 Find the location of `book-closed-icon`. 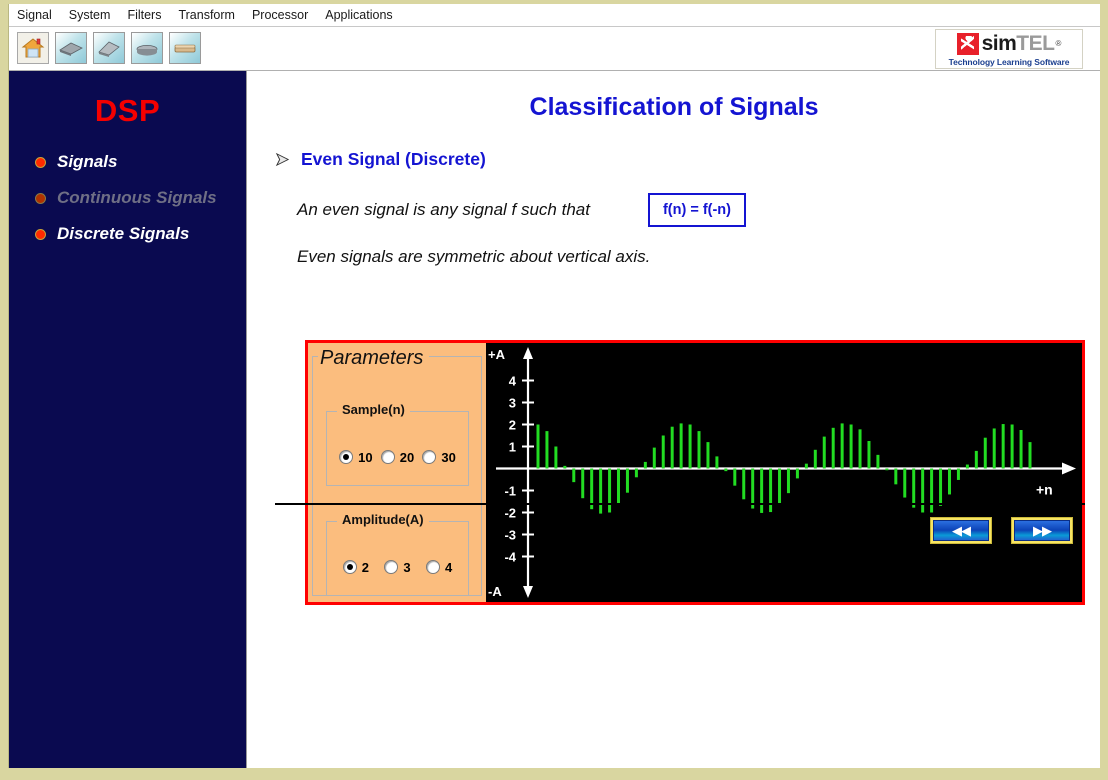

book-closed-icon is located at coordinates (147, 48).